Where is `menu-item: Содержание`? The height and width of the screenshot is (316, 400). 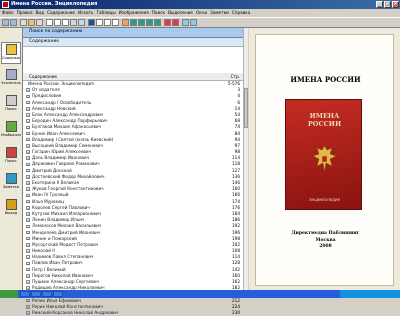
menu-item: Содержание is located at coordinates (61, 12).